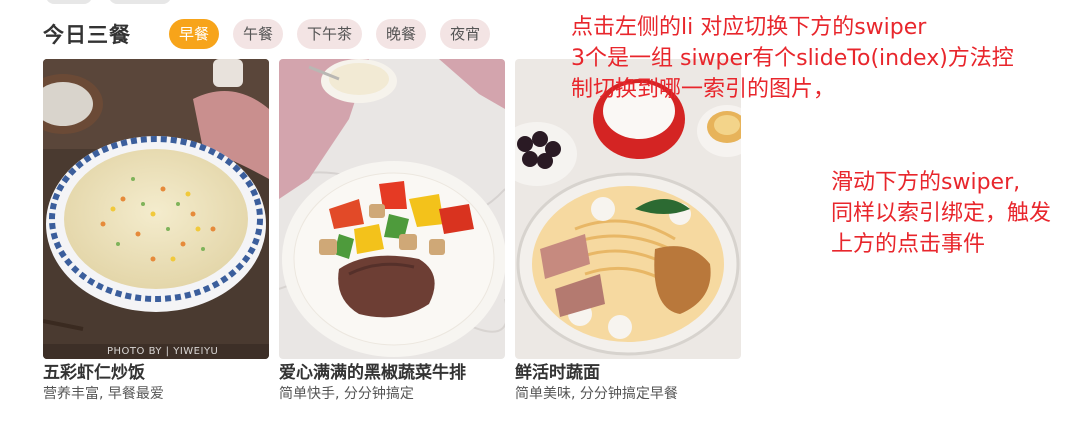 The height and width of the screenshot is (423, 1091). I want to click on tab-breakfast: 早餐, so click(194, 34).